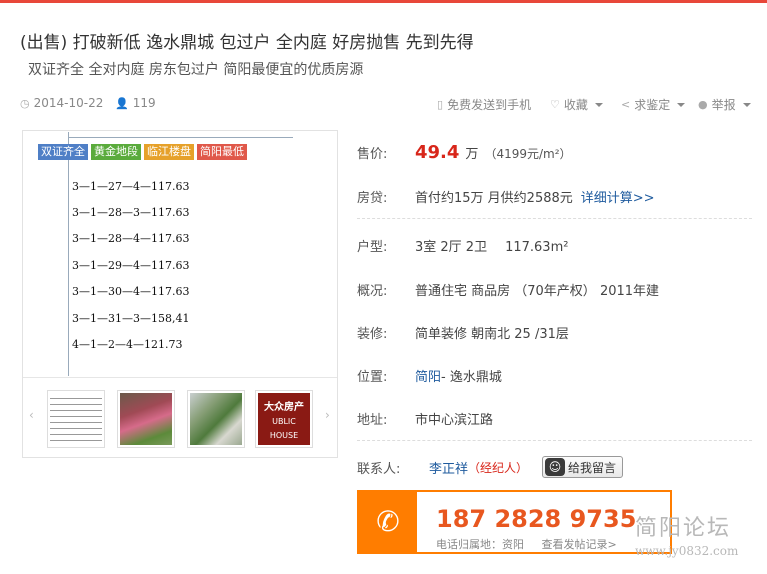  What do you see at coordinates (536, 519) in the screenshot?
I see `phone-number: 187 2828 9735` at bounding box center [536, 519].